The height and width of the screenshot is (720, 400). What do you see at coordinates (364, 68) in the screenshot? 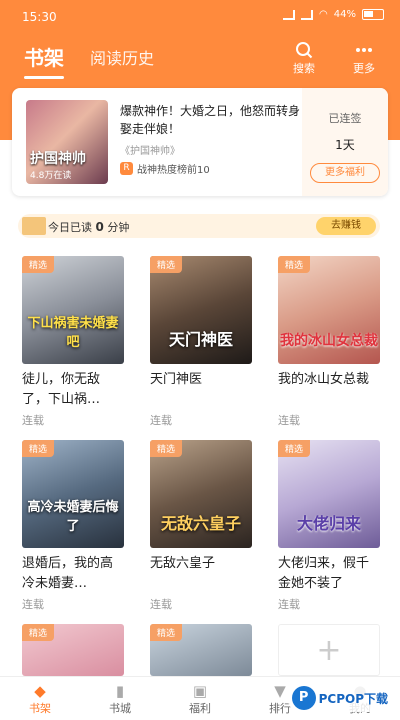
I see `more-label: 更多` at bounding box center [364, 68].